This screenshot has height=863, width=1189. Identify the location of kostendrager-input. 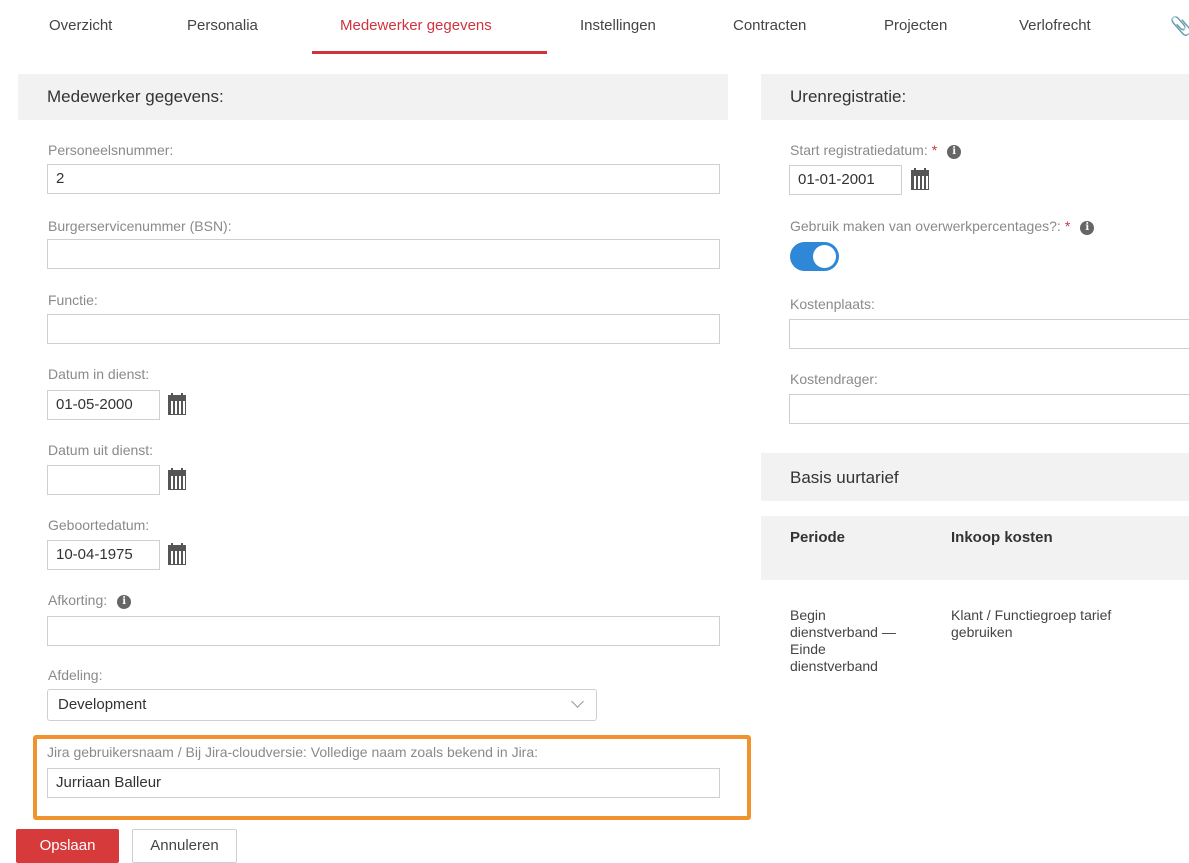
(989, 409).